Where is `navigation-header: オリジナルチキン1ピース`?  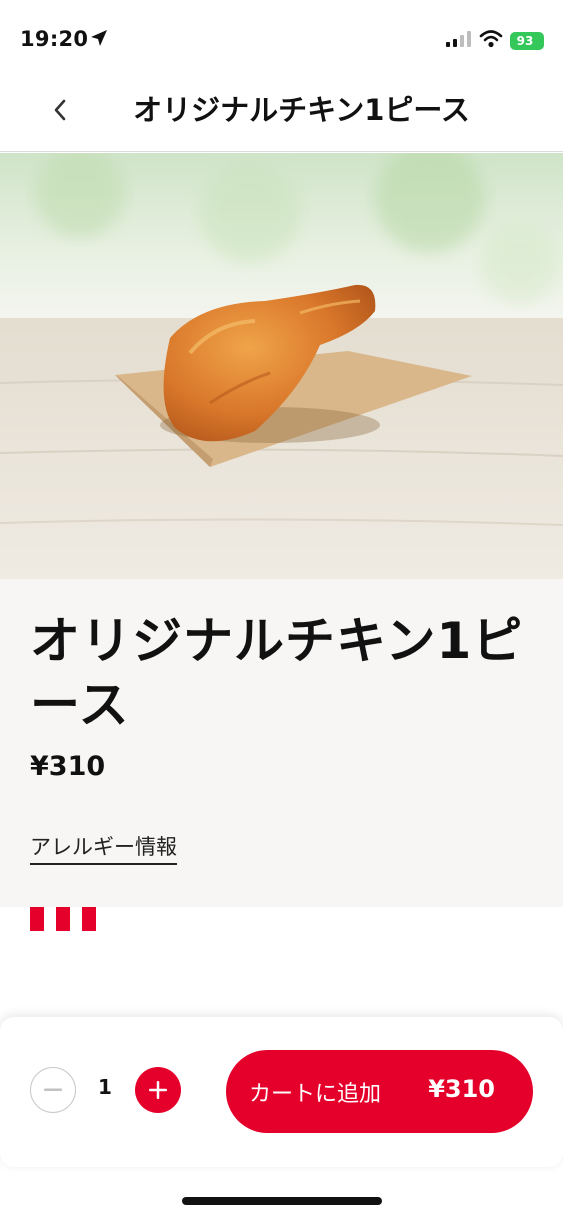
navigation-header: オリジナルチキン1ピース is located at coordinates (281, 111).